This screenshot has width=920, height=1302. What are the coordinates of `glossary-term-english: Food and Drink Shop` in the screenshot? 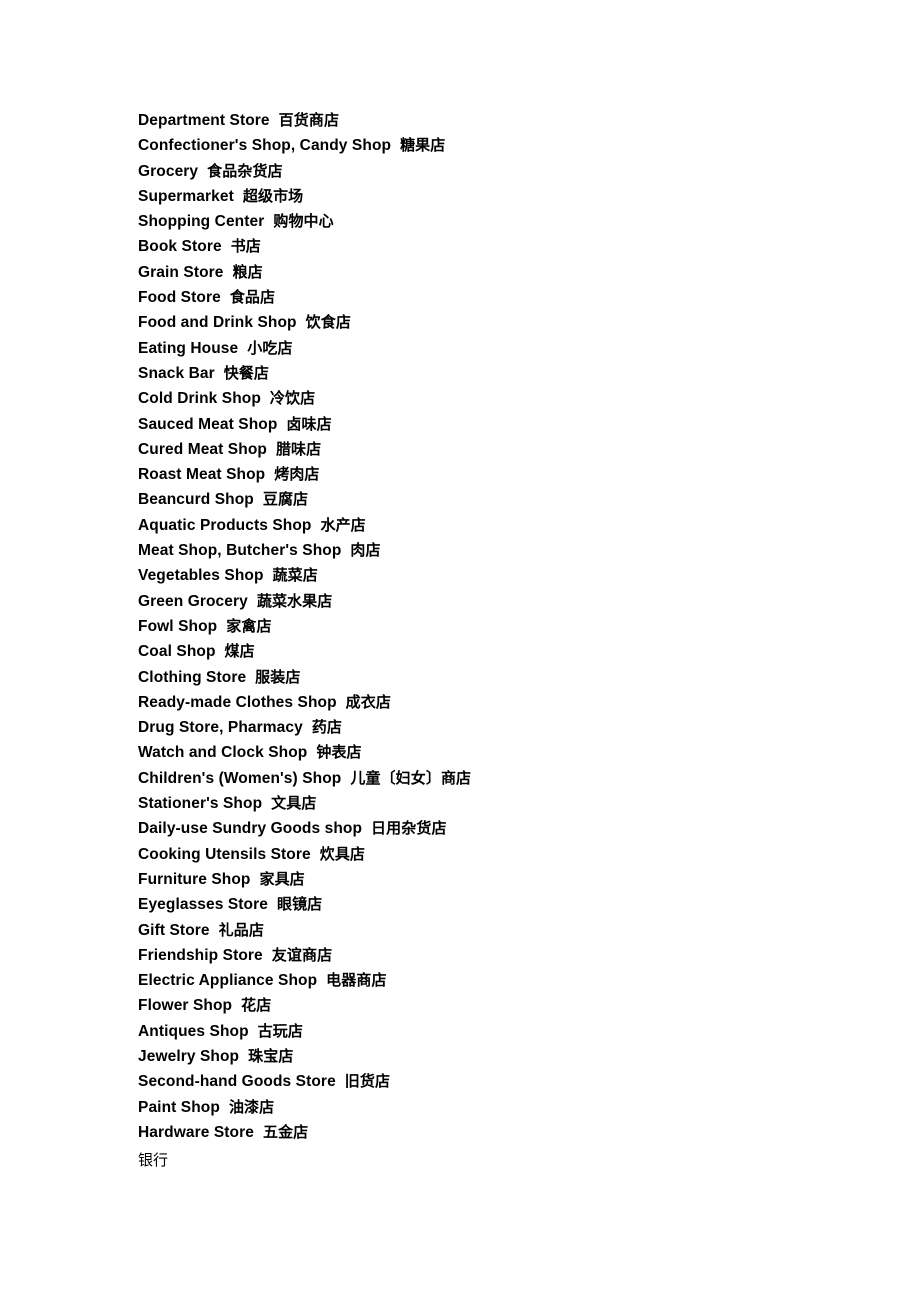 It's located at (217, 323).